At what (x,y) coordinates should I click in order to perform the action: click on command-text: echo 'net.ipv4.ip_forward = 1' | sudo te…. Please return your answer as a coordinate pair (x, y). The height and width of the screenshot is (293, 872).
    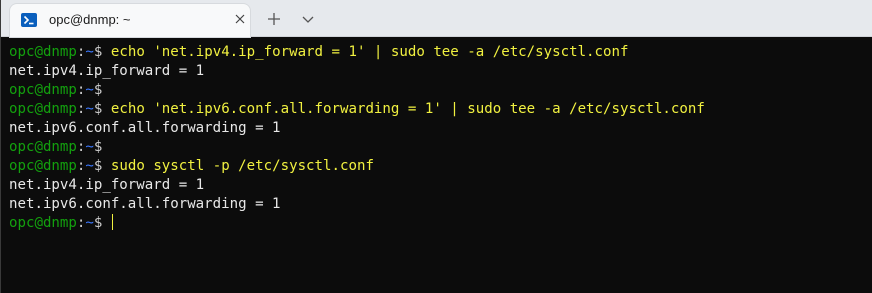
    Looking at the image, I should click on (369, 52).